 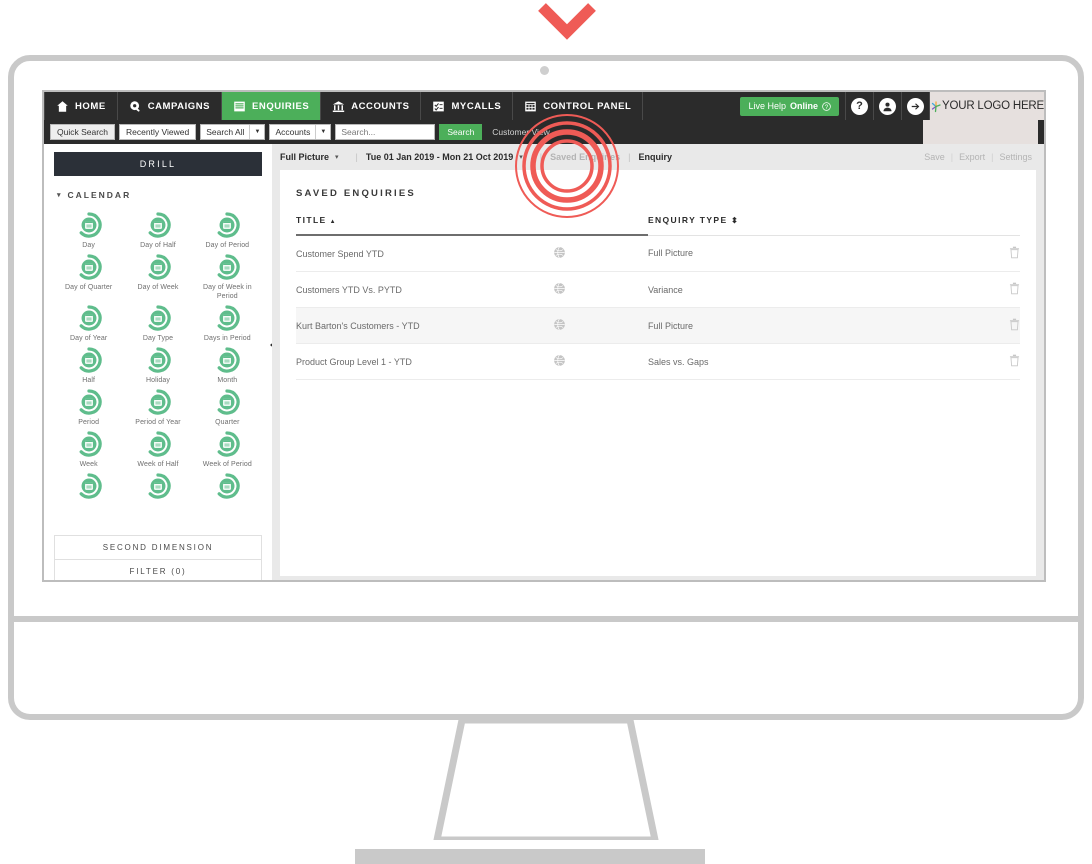 I want to click on customer-view-link: Customer View, so click(x=520, y=132).